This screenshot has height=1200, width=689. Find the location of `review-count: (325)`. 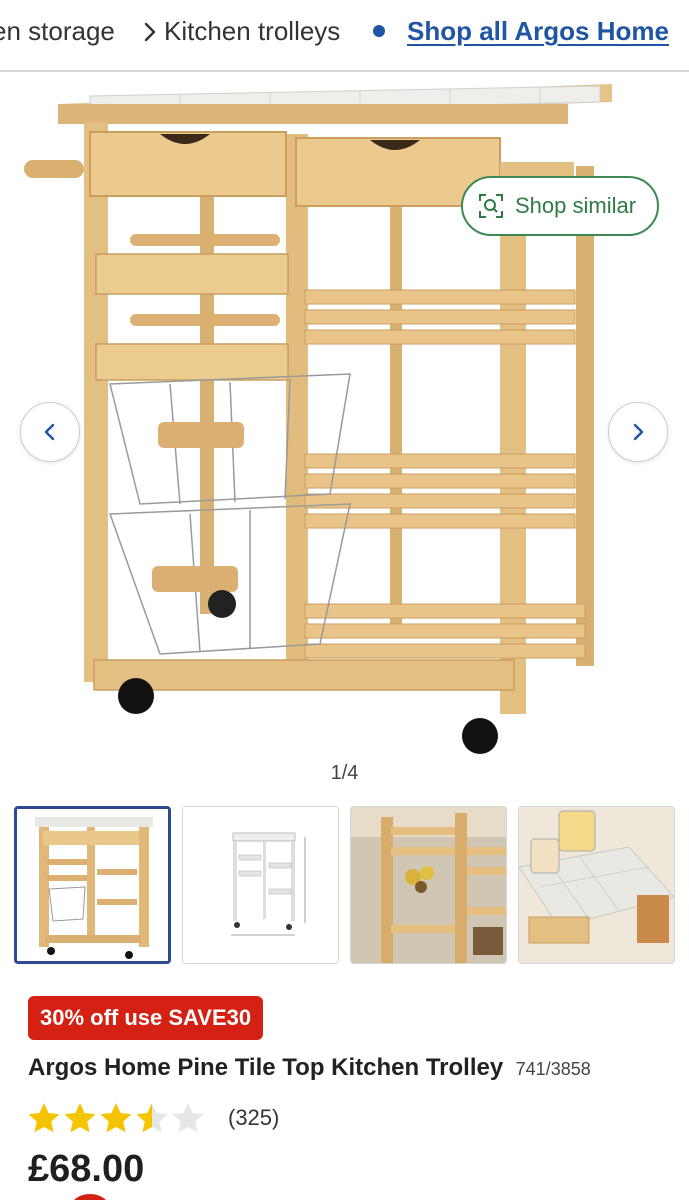

review-count: (325) is located at coordinates (253, 1118).